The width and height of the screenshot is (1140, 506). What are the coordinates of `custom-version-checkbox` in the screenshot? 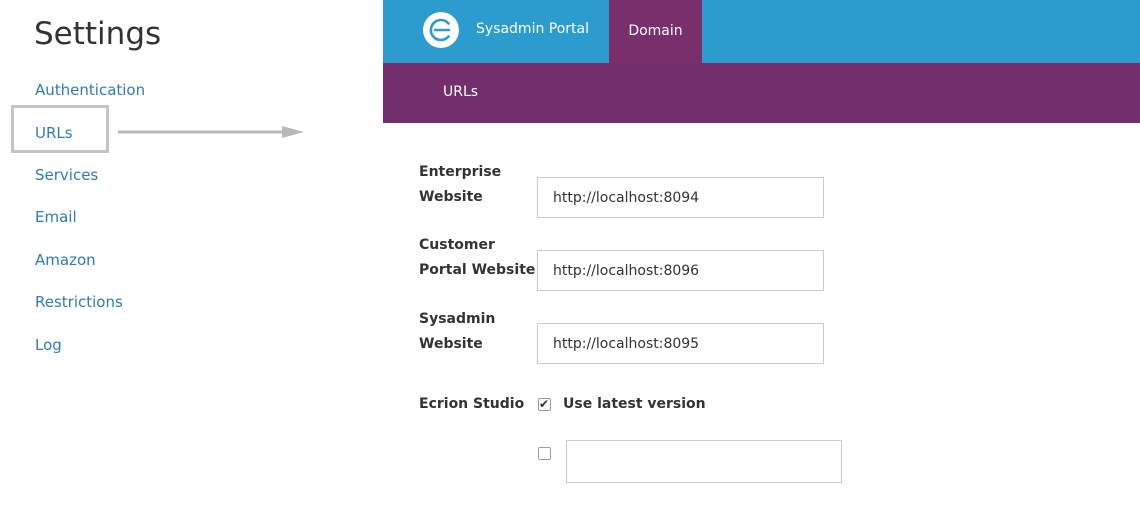 It's located at (544, 453).